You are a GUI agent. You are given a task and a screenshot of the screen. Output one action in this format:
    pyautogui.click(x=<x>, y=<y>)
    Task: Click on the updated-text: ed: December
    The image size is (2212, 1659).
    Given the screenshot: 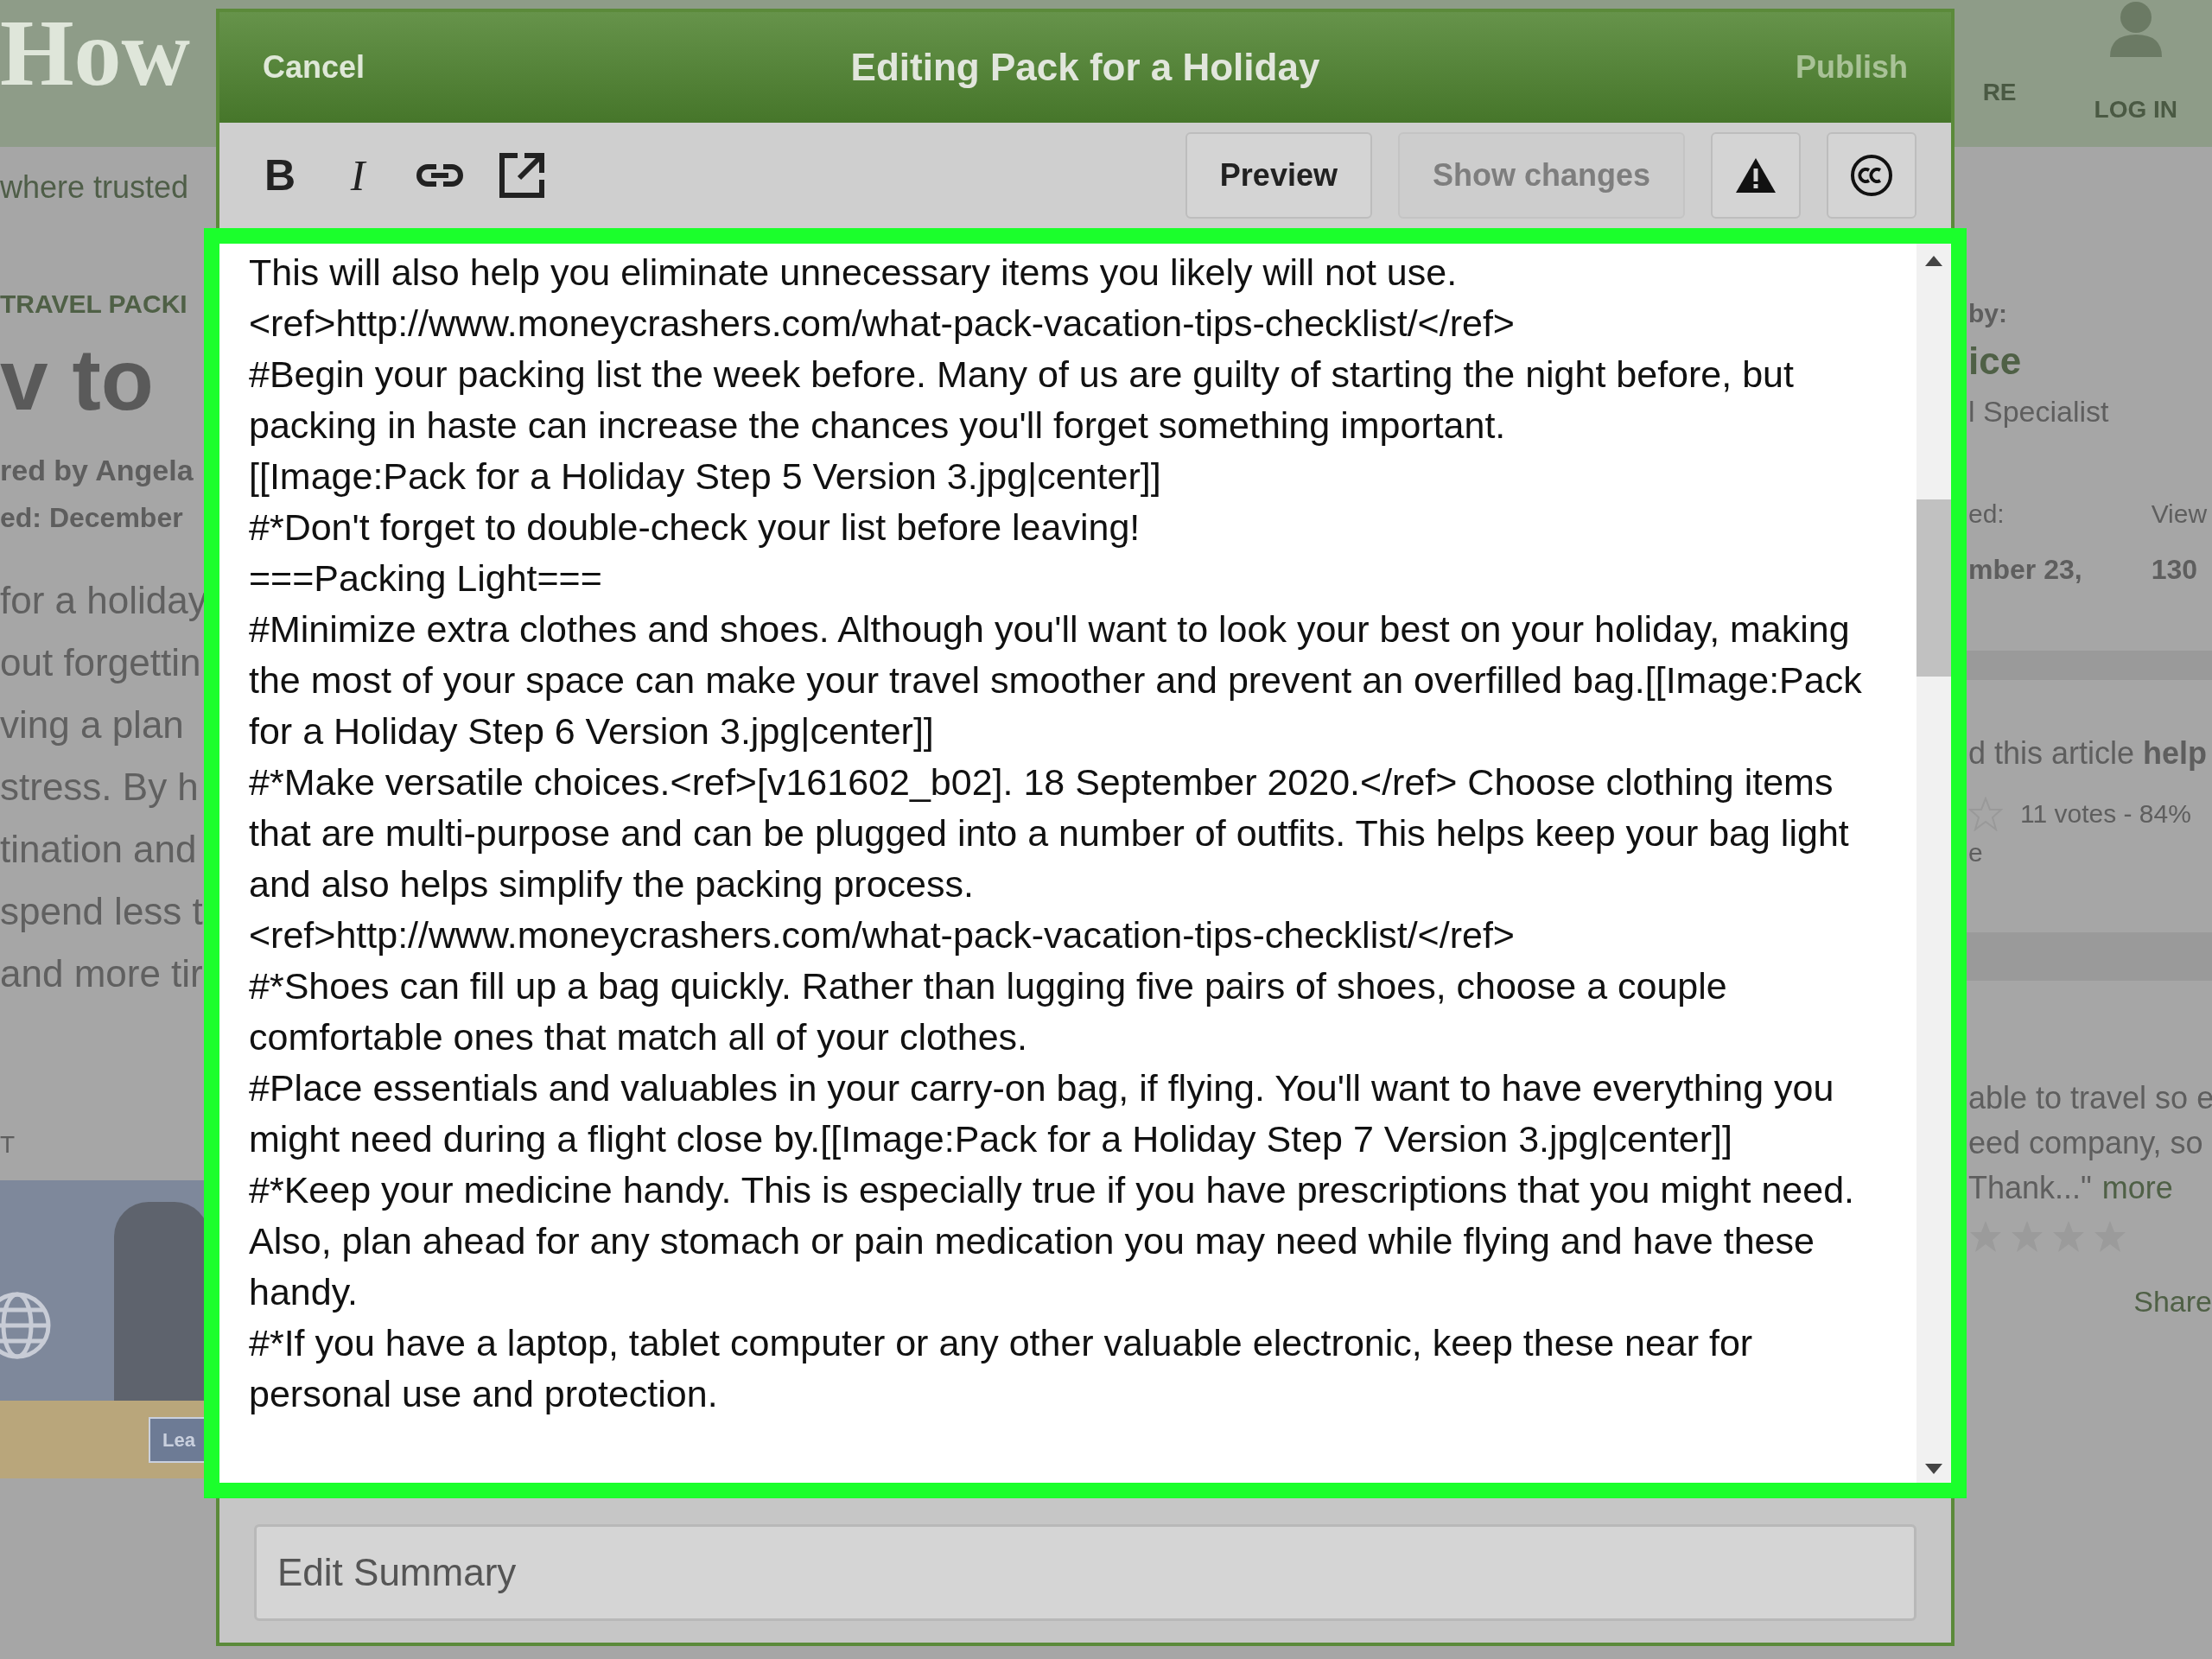 What is the action you would take?
    pyautogui.click(x=91, y=518)
    